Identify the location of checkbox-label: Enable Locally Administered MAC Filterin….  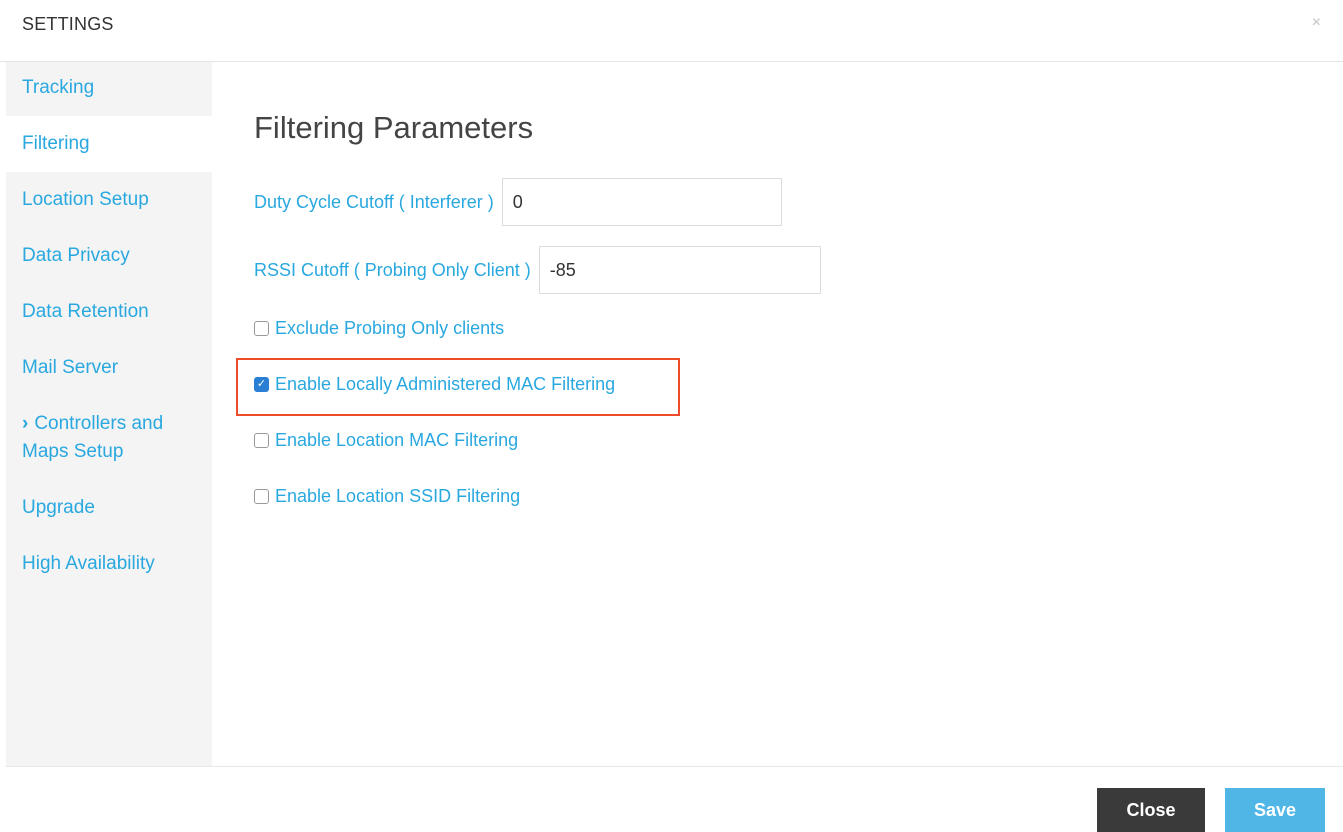
(445, 384).